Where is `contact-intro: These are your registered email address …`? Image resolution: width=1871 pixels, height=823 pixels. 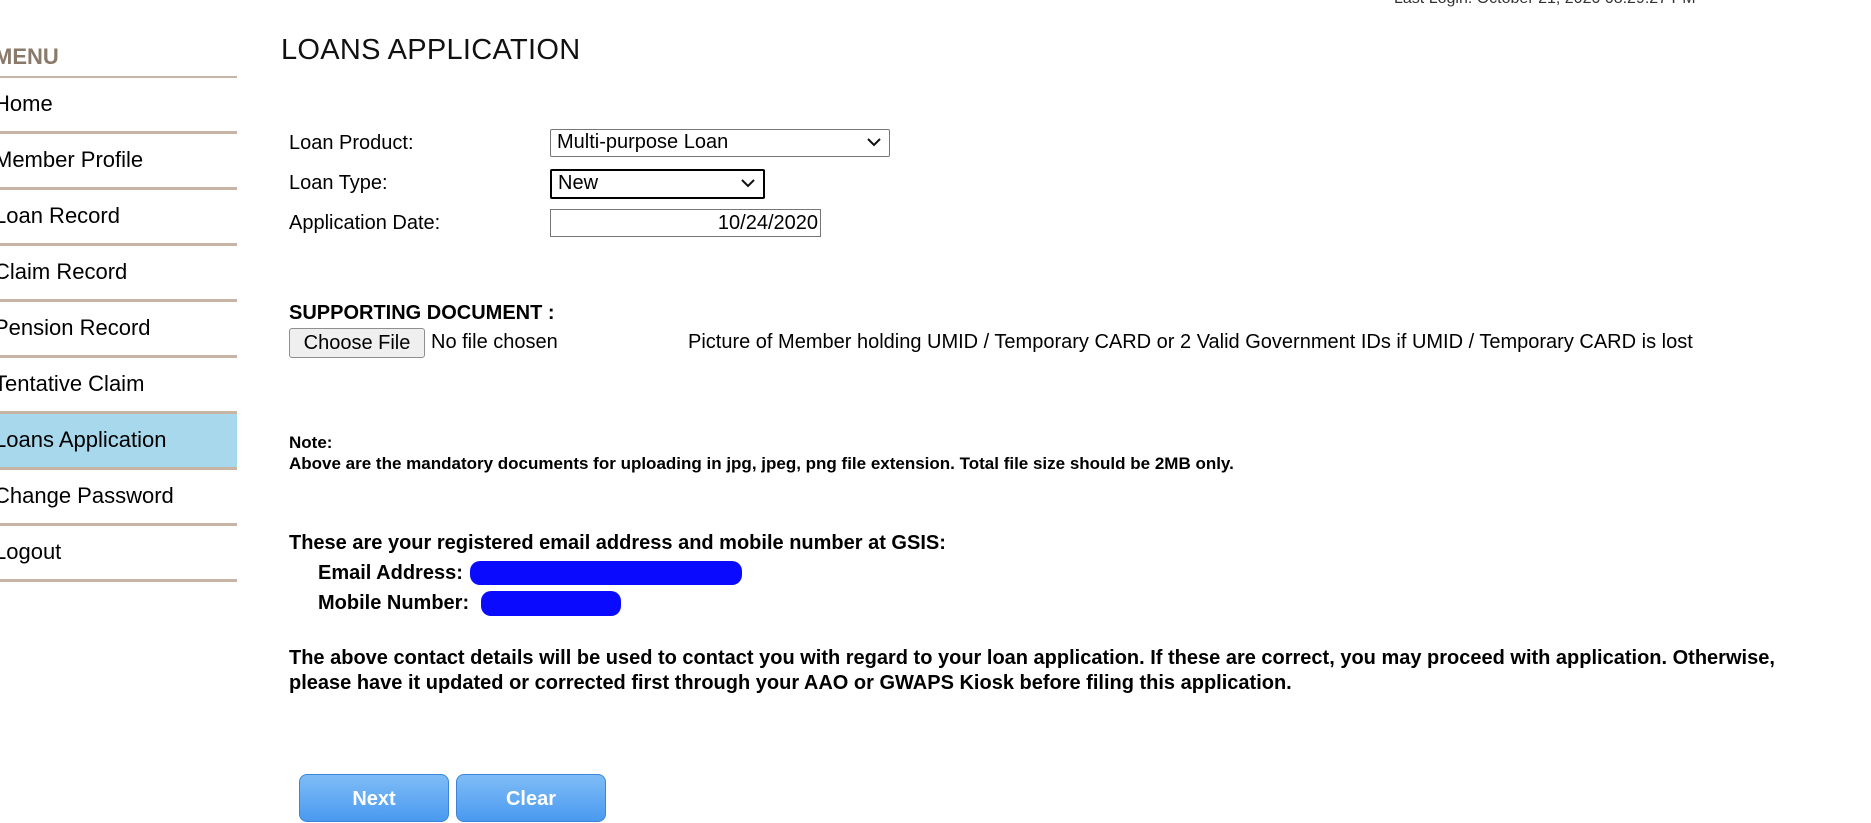
contact-intro: These are your registered email address … is located at coordinates (617, 543).